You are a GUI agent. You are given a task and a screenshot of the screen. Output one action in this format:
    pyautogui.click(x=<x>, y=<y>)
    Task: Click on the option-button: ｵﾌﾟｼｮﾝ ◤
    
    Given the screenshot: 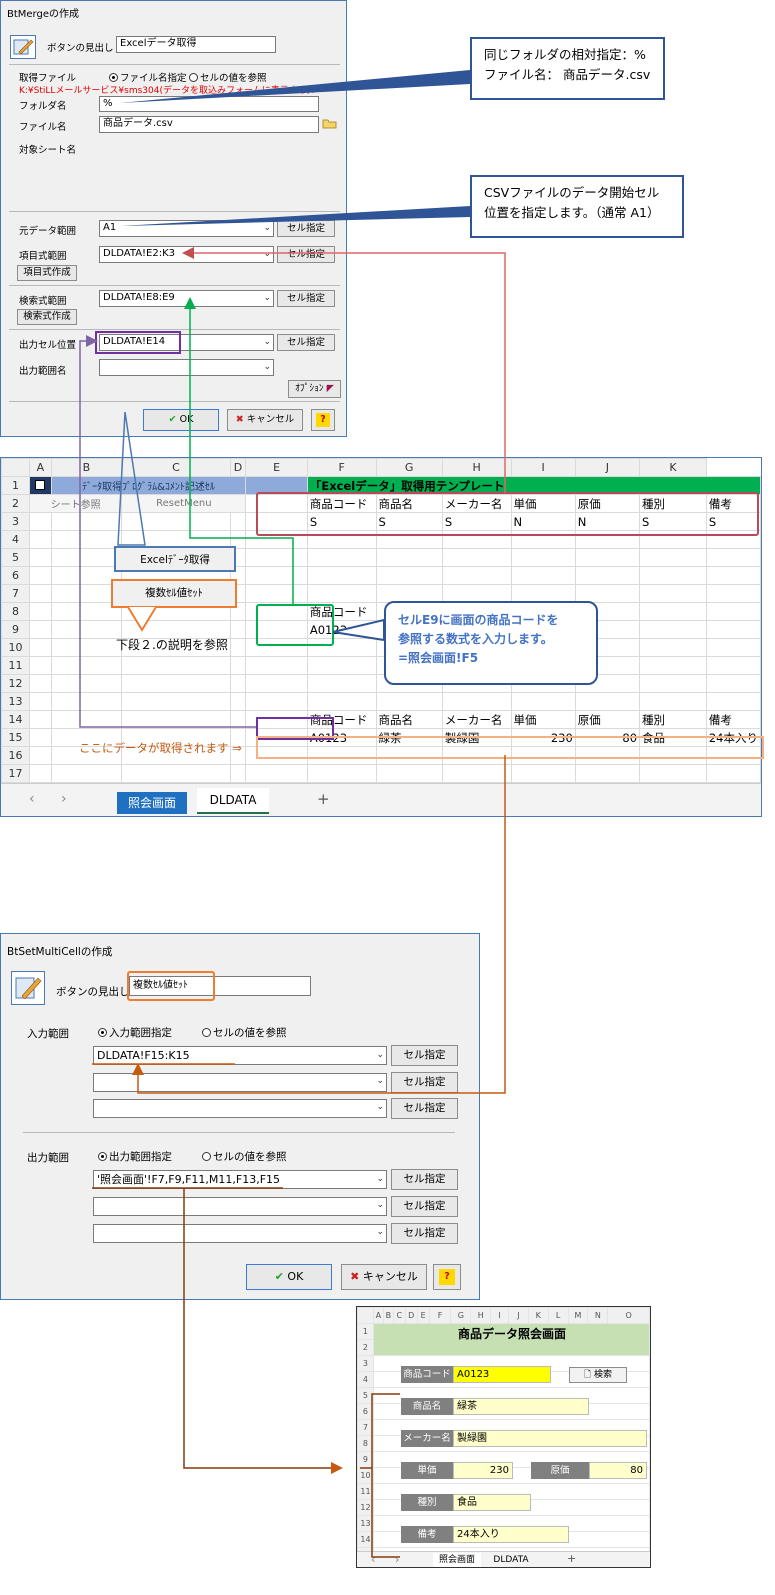 What is the action you would take?
    pyautogui.click(x=314, y=389)
    